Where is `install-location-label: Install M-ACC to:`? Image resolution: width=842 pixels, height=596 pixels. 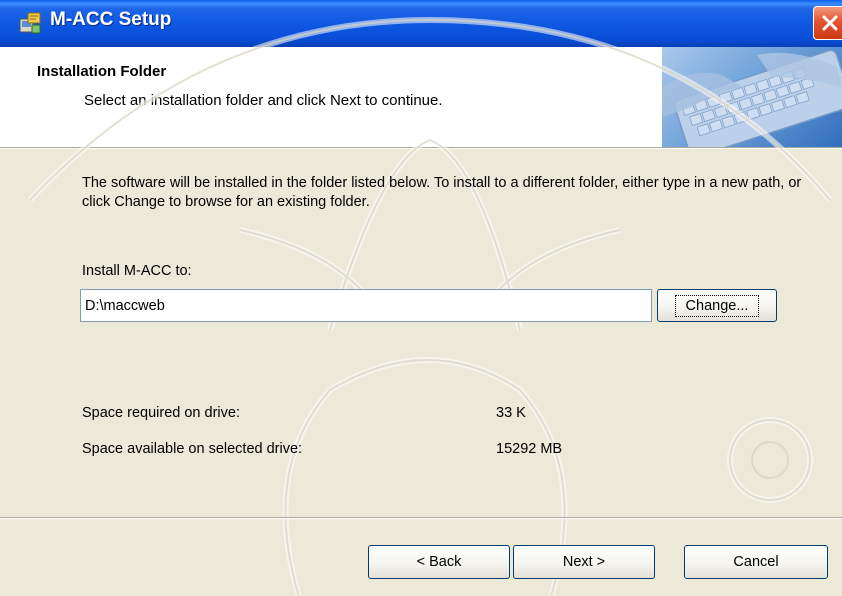
install-location-label: Install M-ACC to: is located at coordinates (137, 271).